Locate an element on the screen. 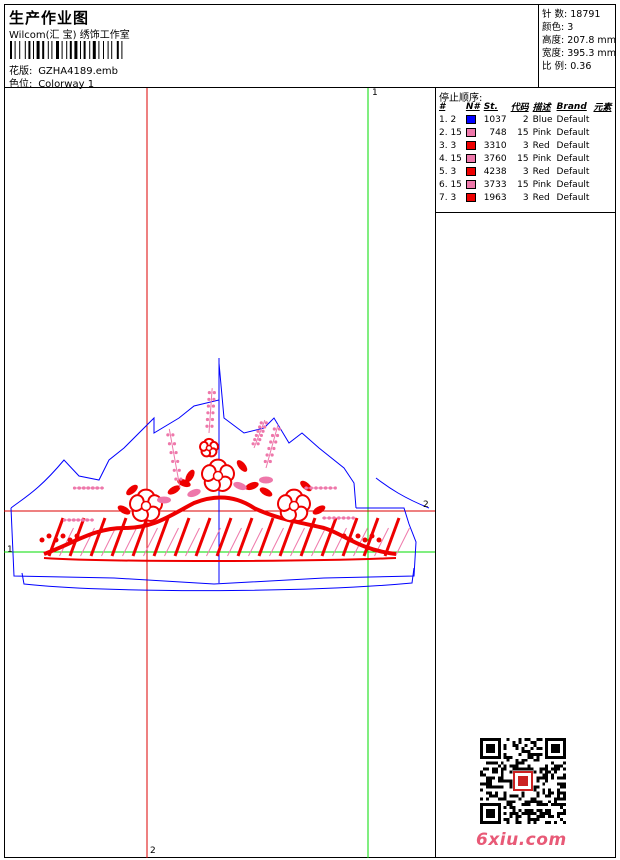 Image resolution: width=620 pixels, height=860 pixels. stitch-count-cell: 3310 is located at coordinates (495, 145).